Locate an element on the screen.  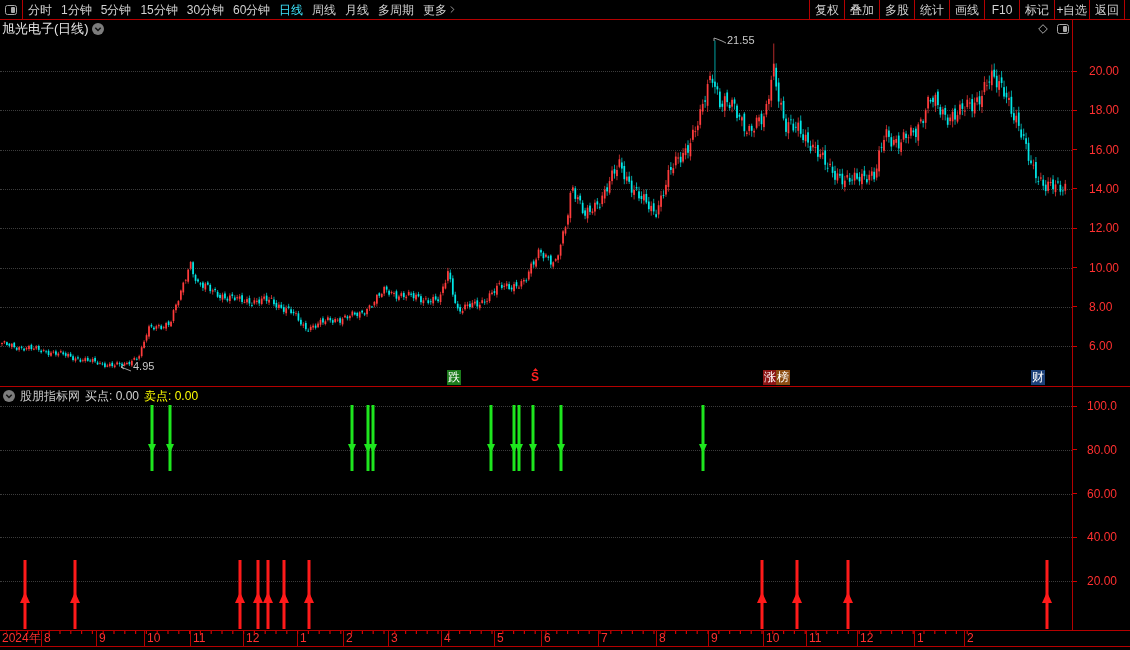
price-axis-label: 12.00 is located at coordinates (1104, 228).